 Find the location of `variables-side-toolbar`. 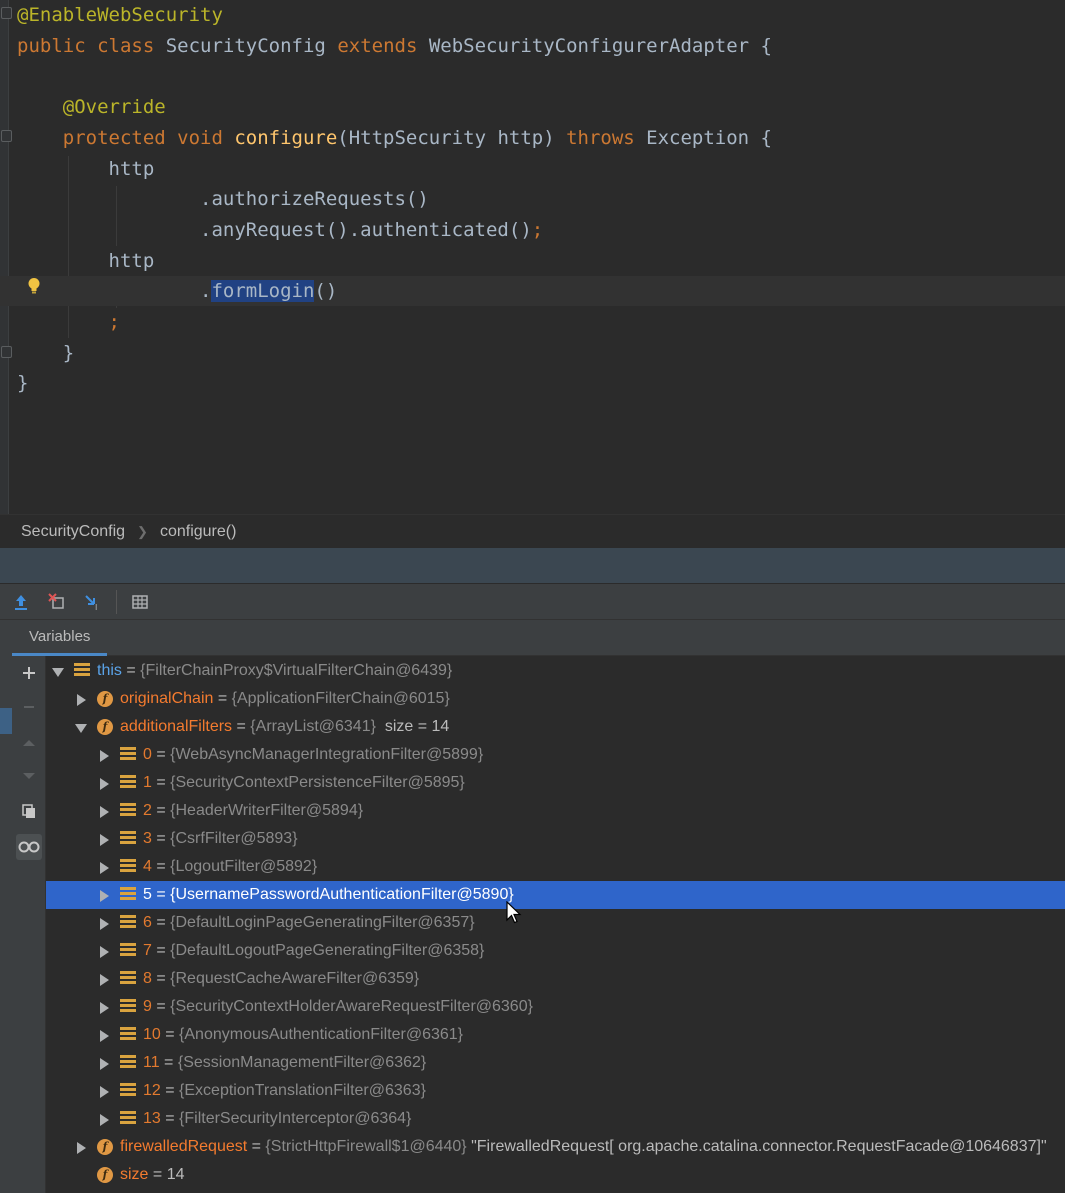

variables-side-toolbar is located at coordinates (29, 924).